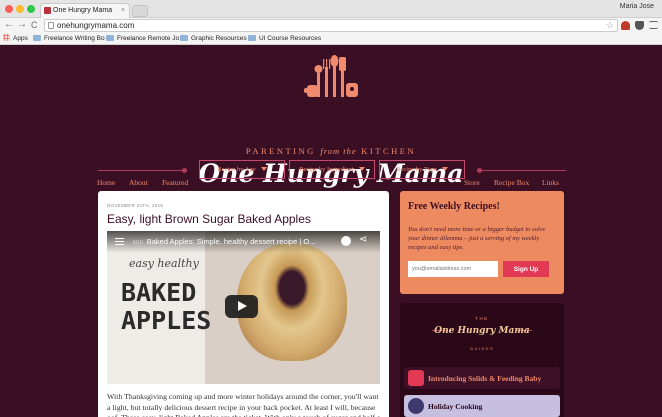 This screenshot has height=417, width=662. Describe the element at coordinates (363, 239) in the screenshot. I see `share-icon: ⋖` at that location.